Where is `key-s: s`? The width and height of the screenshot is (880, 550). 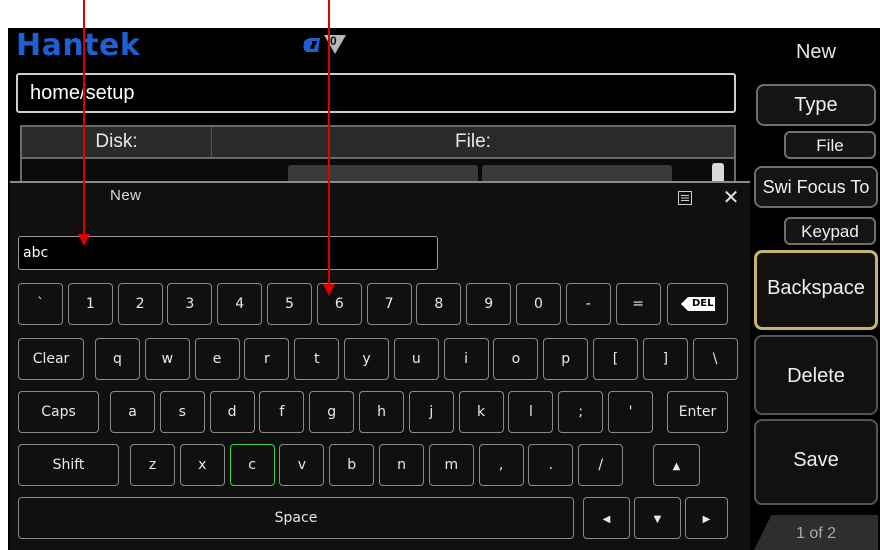
key-s: s is located at coordinates (182, 412).